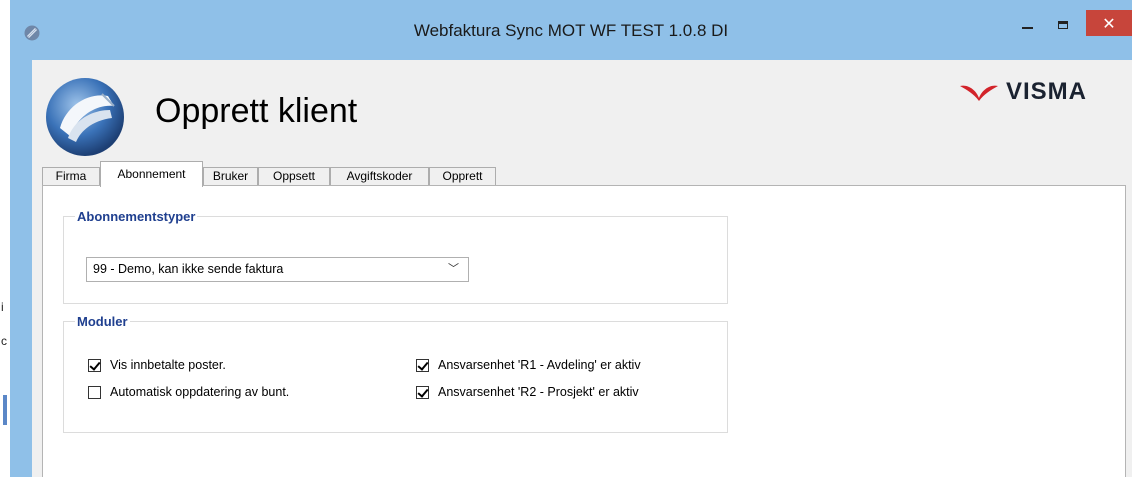  I want to click on maximize-button, so click(1063, 25).